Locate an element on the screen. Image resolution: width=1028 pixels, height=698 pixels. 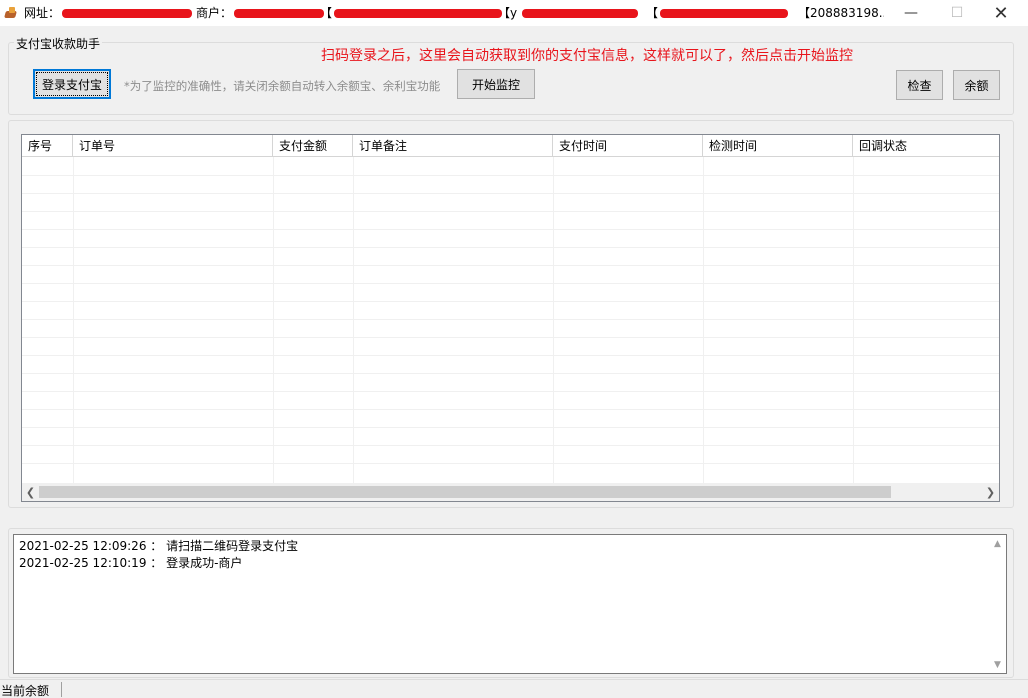
horizontal-scrollbar: ❮ ❯ is located at coordinates (510, 492).